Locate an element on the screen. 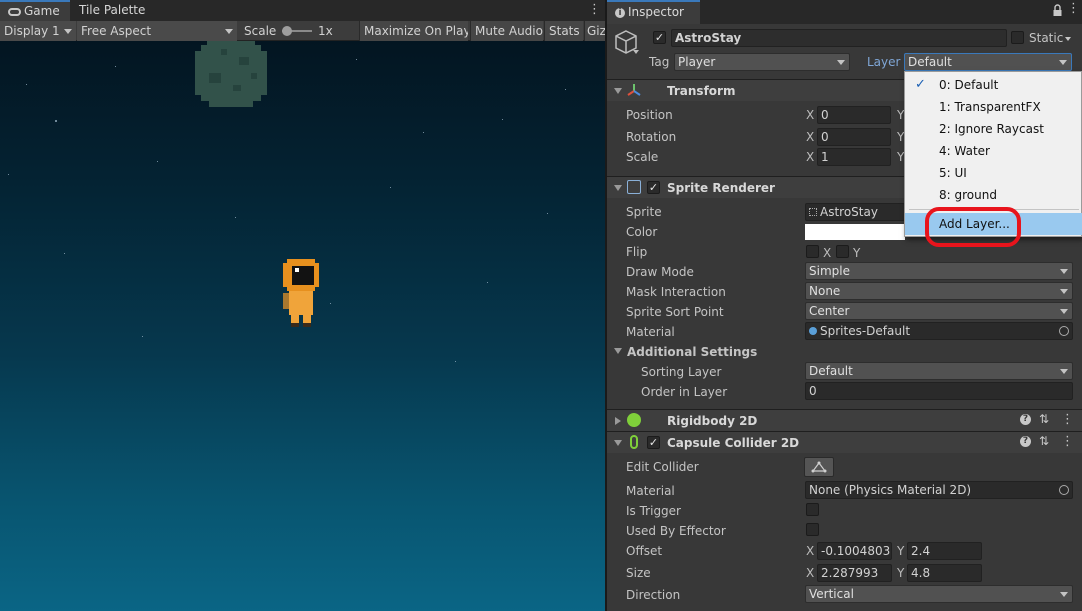  order-in-layer-field: 0 is located at coordinates (939, 391).